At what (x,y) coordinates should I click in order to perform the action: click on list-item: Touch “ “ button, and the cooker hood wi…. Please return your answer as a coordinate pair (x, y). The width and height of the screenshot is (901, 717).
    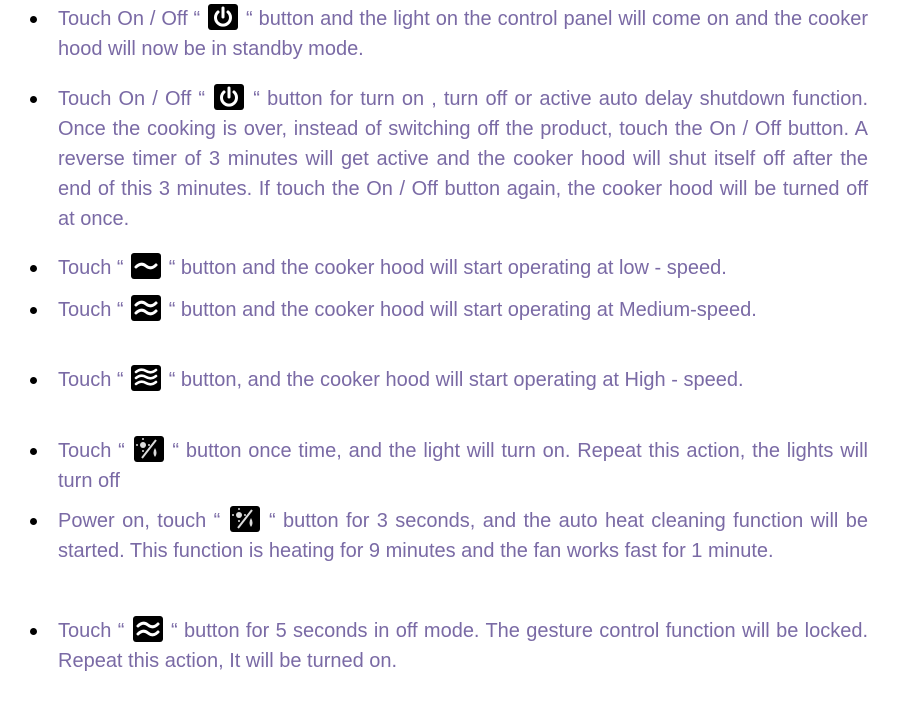
    Looking at the image, I should click on (449, 380).